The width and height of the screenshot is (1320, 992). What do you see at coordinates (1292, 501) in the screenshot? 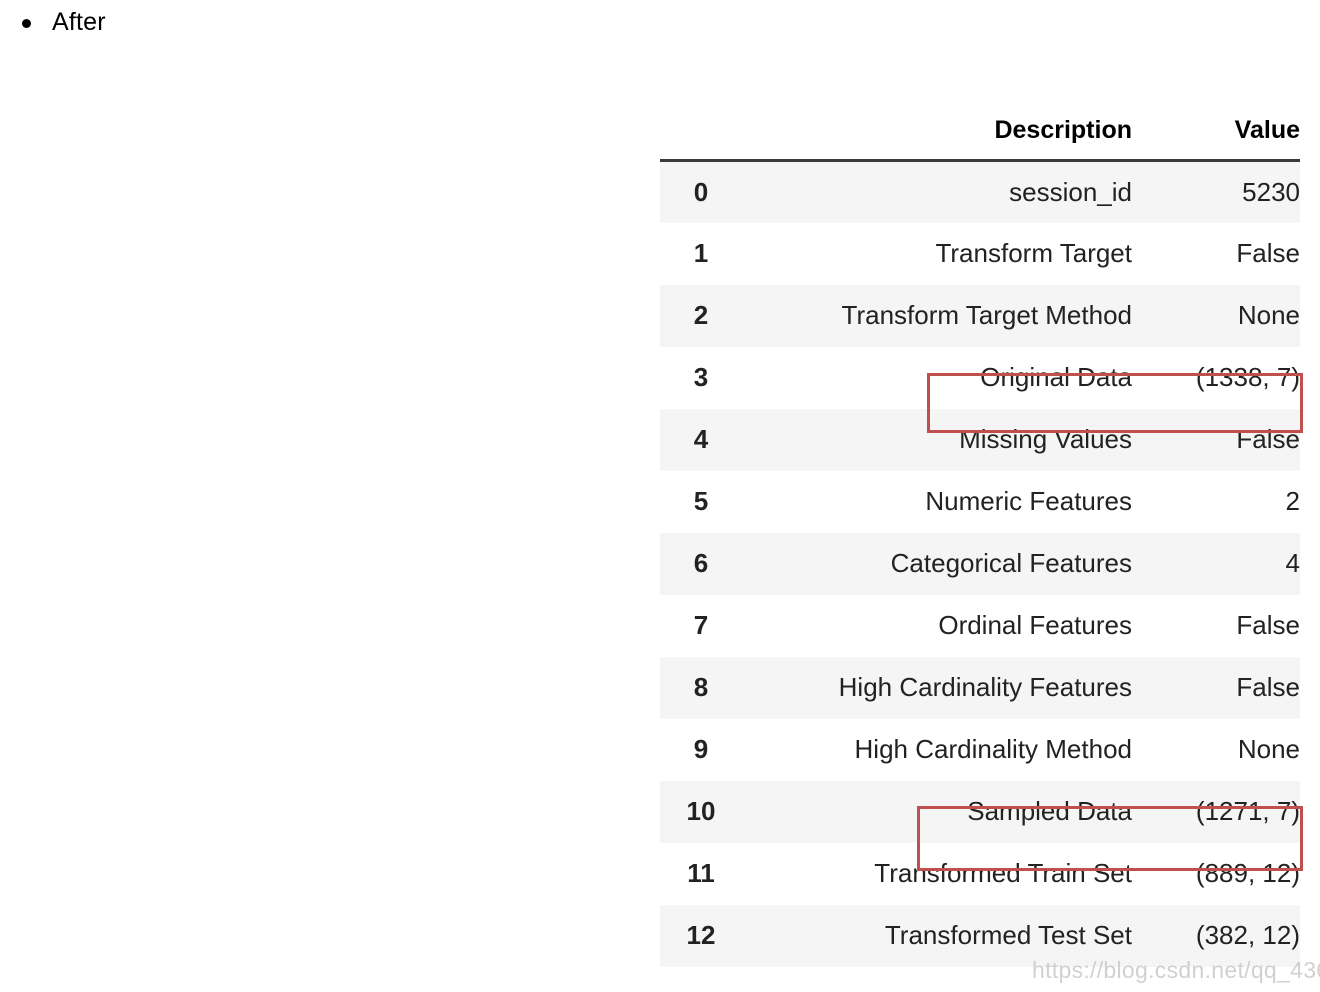
I see `table-cell-value: 2` at bounding box center [1292, 501].